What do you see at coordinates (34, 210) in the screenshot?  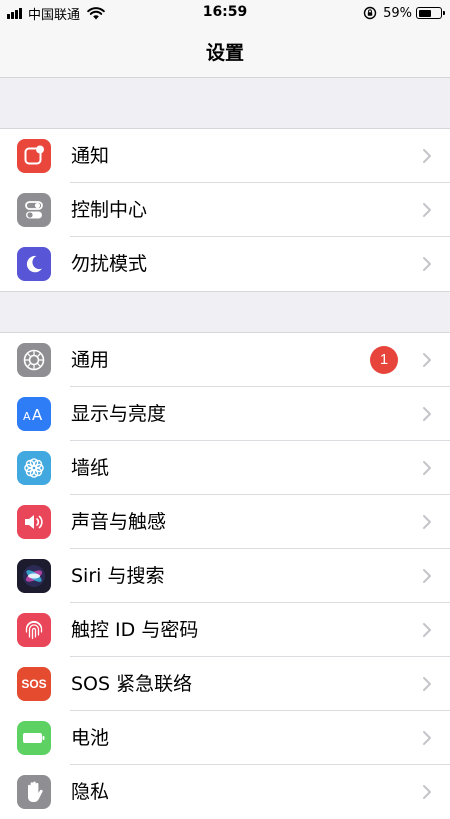 I see `control-center-icon` at bounding box center [34, 210].